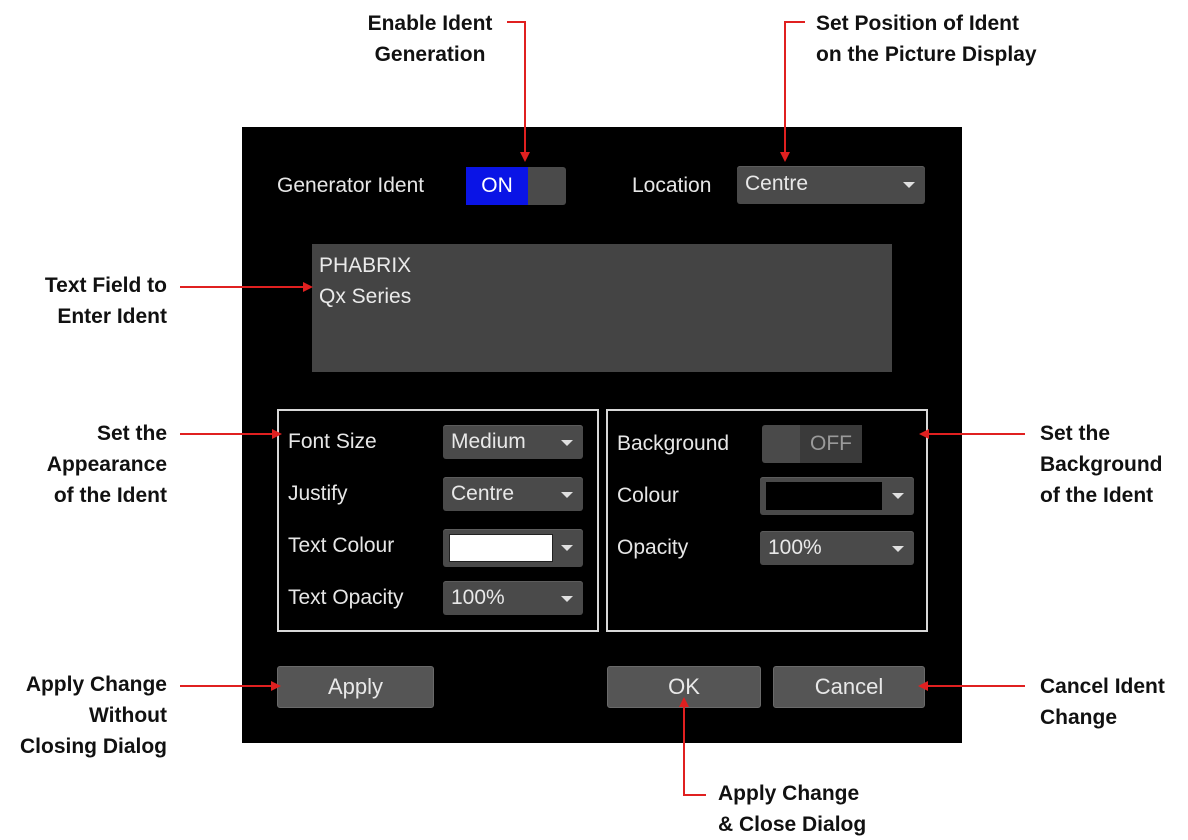 This screenshot has height=840, width=1188. What do you see at coordinates (83, 715) in the screenshot?
I see `callout-apply-change: Apply Change Without Closing Dialog` at bounding box center [83, 715].